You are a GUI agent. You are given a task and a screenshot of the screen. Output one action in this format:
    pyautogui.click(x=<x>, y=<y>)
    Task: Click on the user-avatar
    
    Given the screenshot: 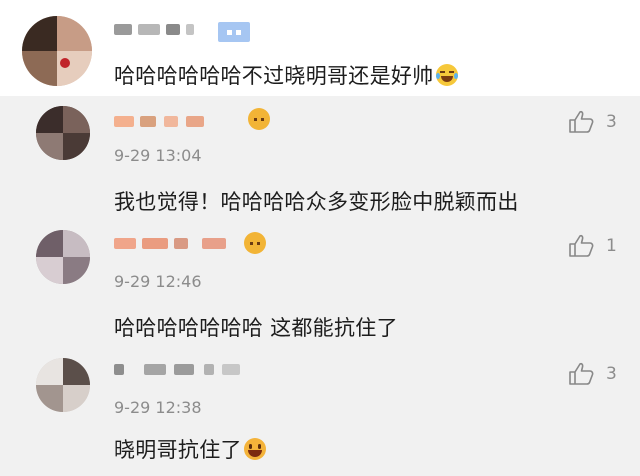 What is the action you would take?
    pyautogui.click(x=57, y=51)
    